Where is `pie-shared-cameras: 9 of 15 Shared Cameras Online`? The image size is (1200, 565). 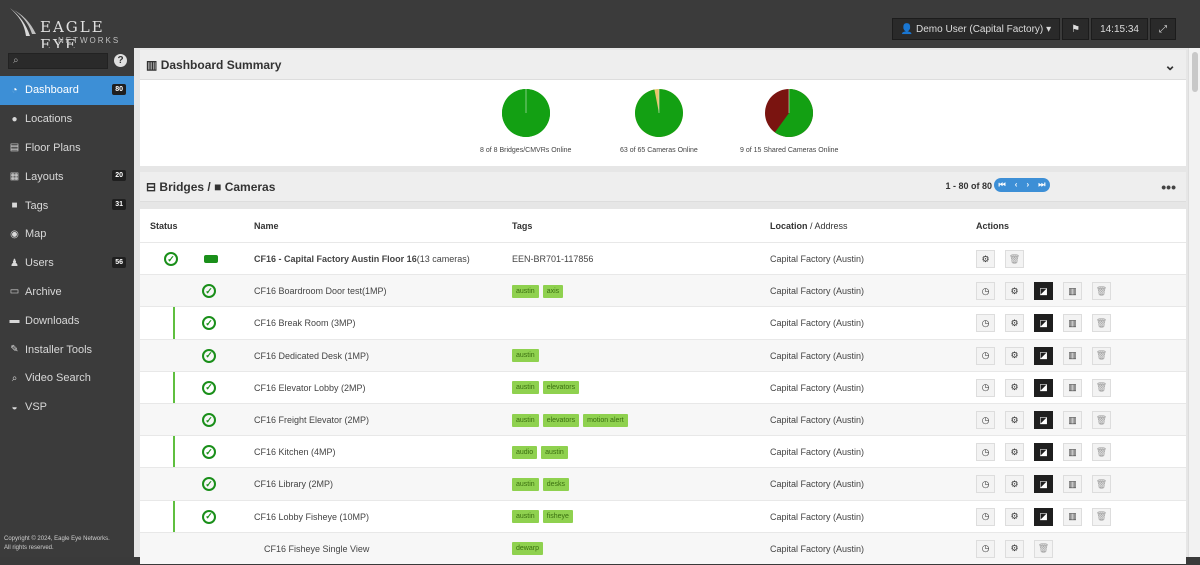
pie-shared-cameras: 9 of 15 Shared Cameras Online is located at coordinates (789, 121).